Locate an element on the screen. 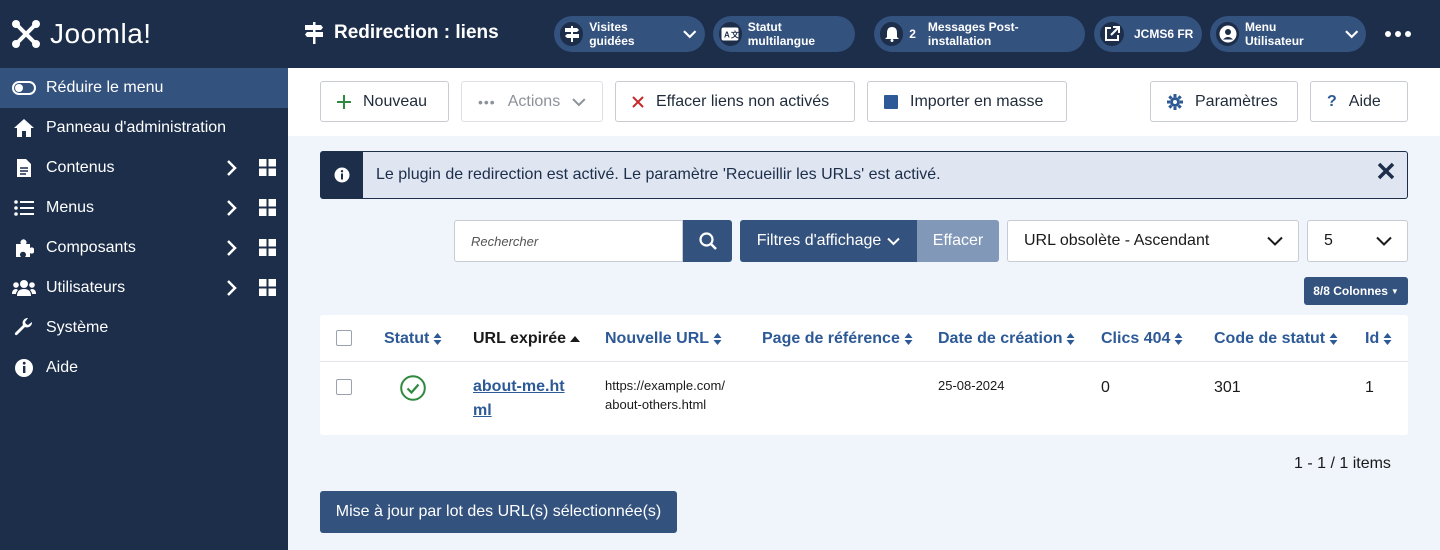 This screenshot has height=550, width=1440. svg-text: 文 is located at coordinates (735, 35).